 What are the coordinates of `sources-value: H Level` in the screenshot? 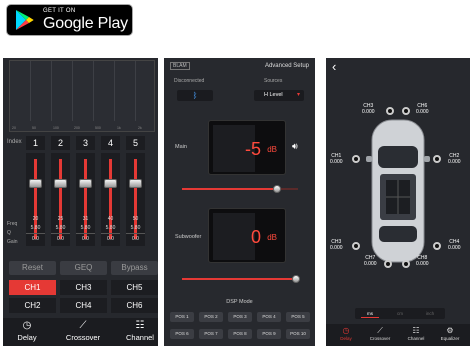 It's located at (273, 95).